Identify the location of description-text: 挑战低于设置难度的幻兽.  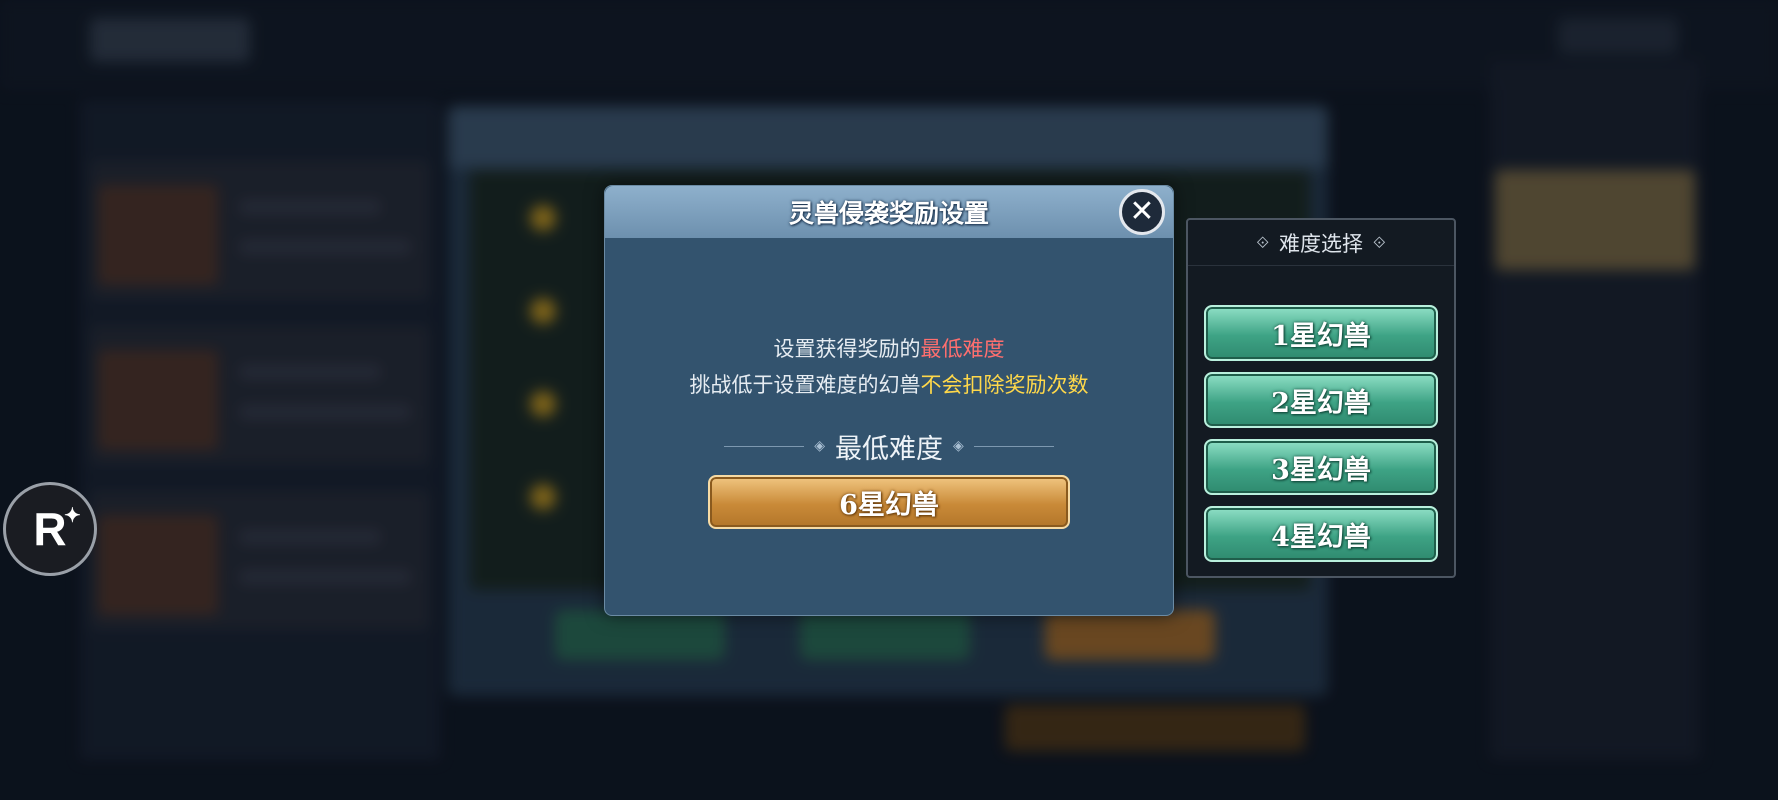
(805, 385).